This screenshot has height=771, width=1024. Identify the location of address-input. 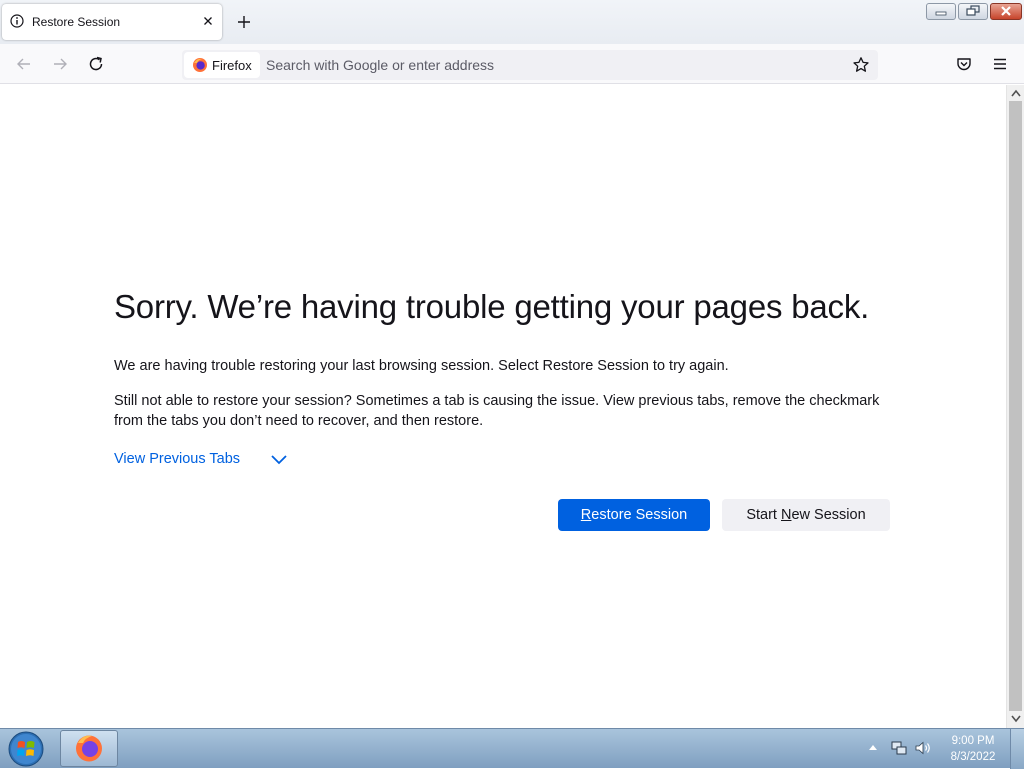
(546, 65).